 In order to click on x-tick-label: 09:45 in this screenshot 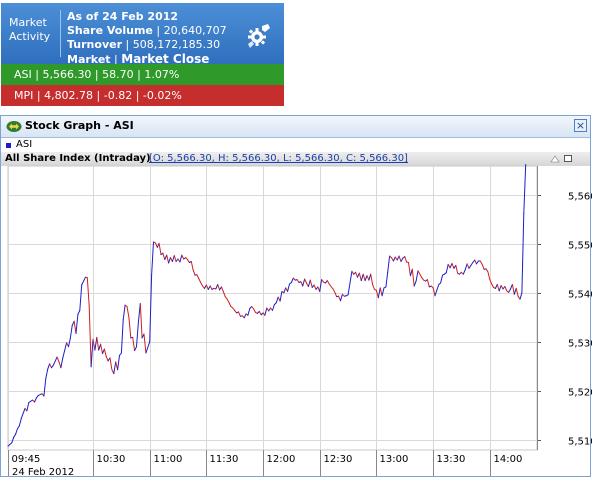, I will do `click(26, 459)`.